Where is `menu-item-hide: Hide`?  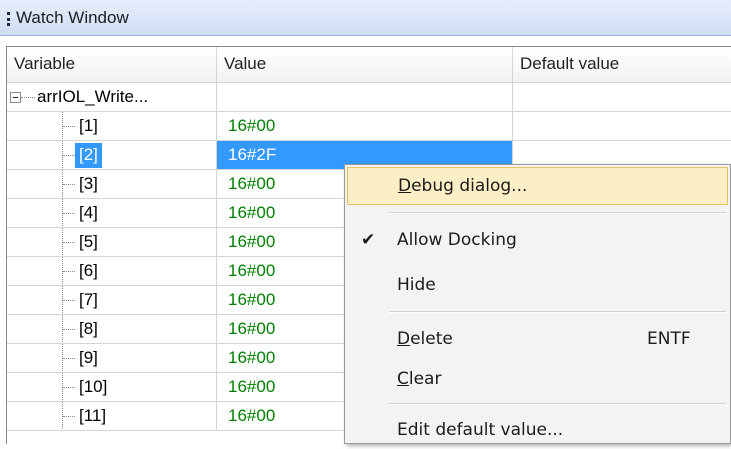
menu-item-hide: Hide is located at coordinates (537, 285).